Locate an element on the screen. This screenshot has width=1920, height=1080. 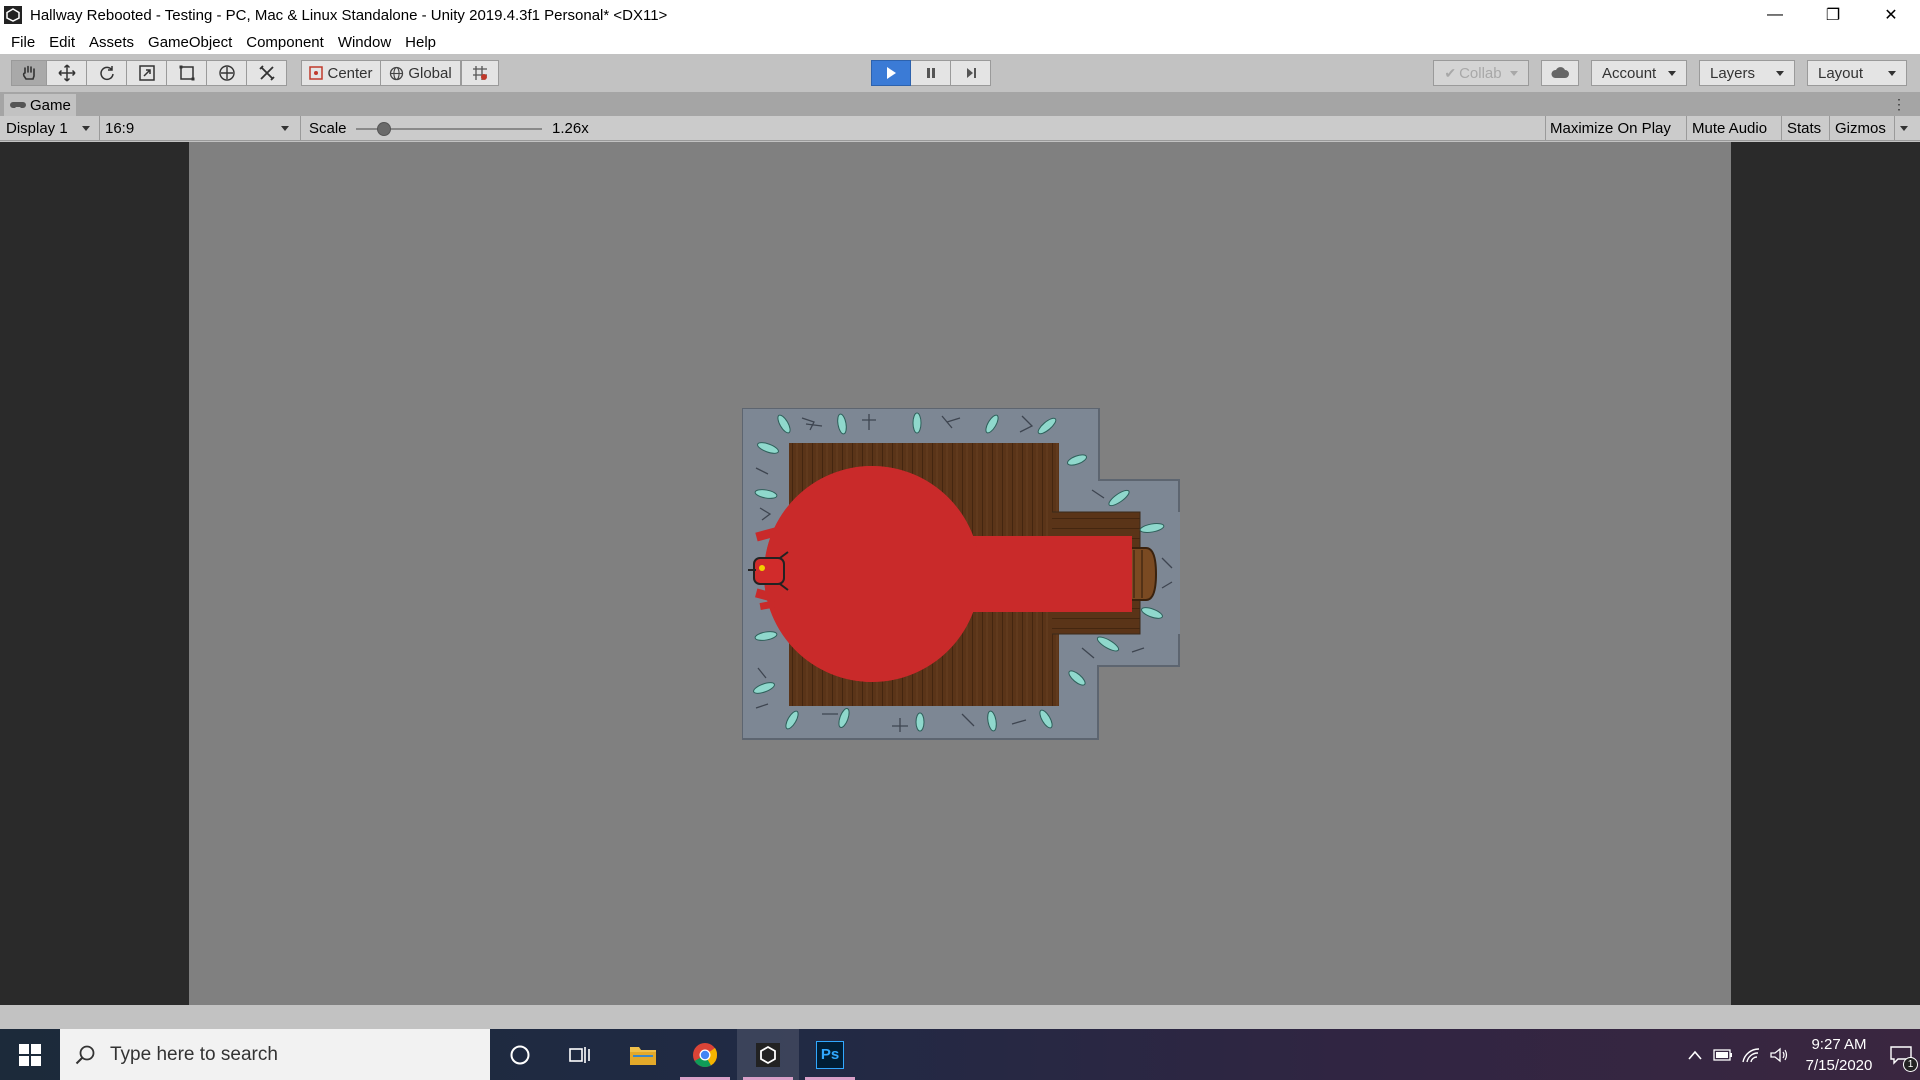
rect-tool-button is located at coordinates (187, 73).